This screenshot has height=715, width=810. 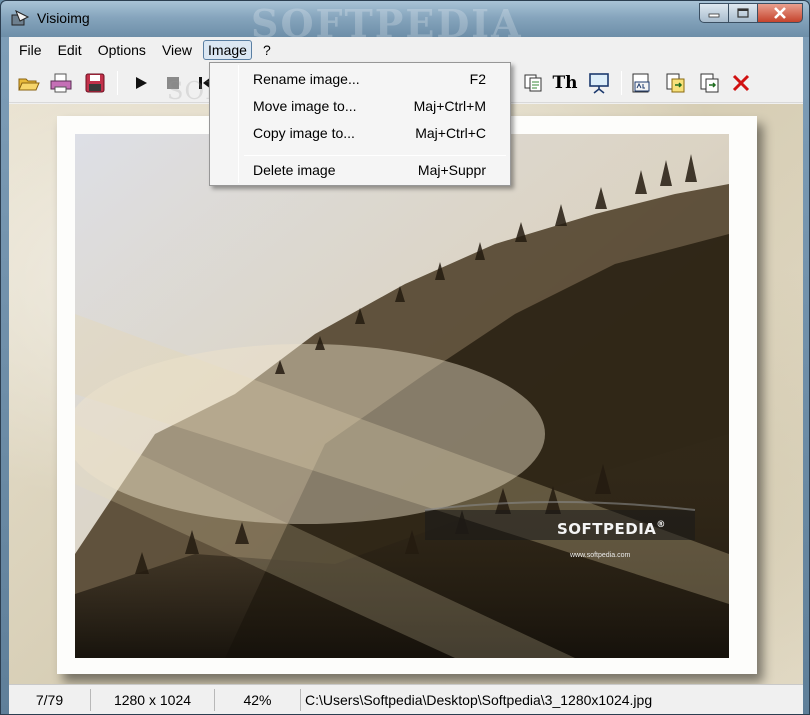 I want to click on printer-icon, so click(x=61, y=83).